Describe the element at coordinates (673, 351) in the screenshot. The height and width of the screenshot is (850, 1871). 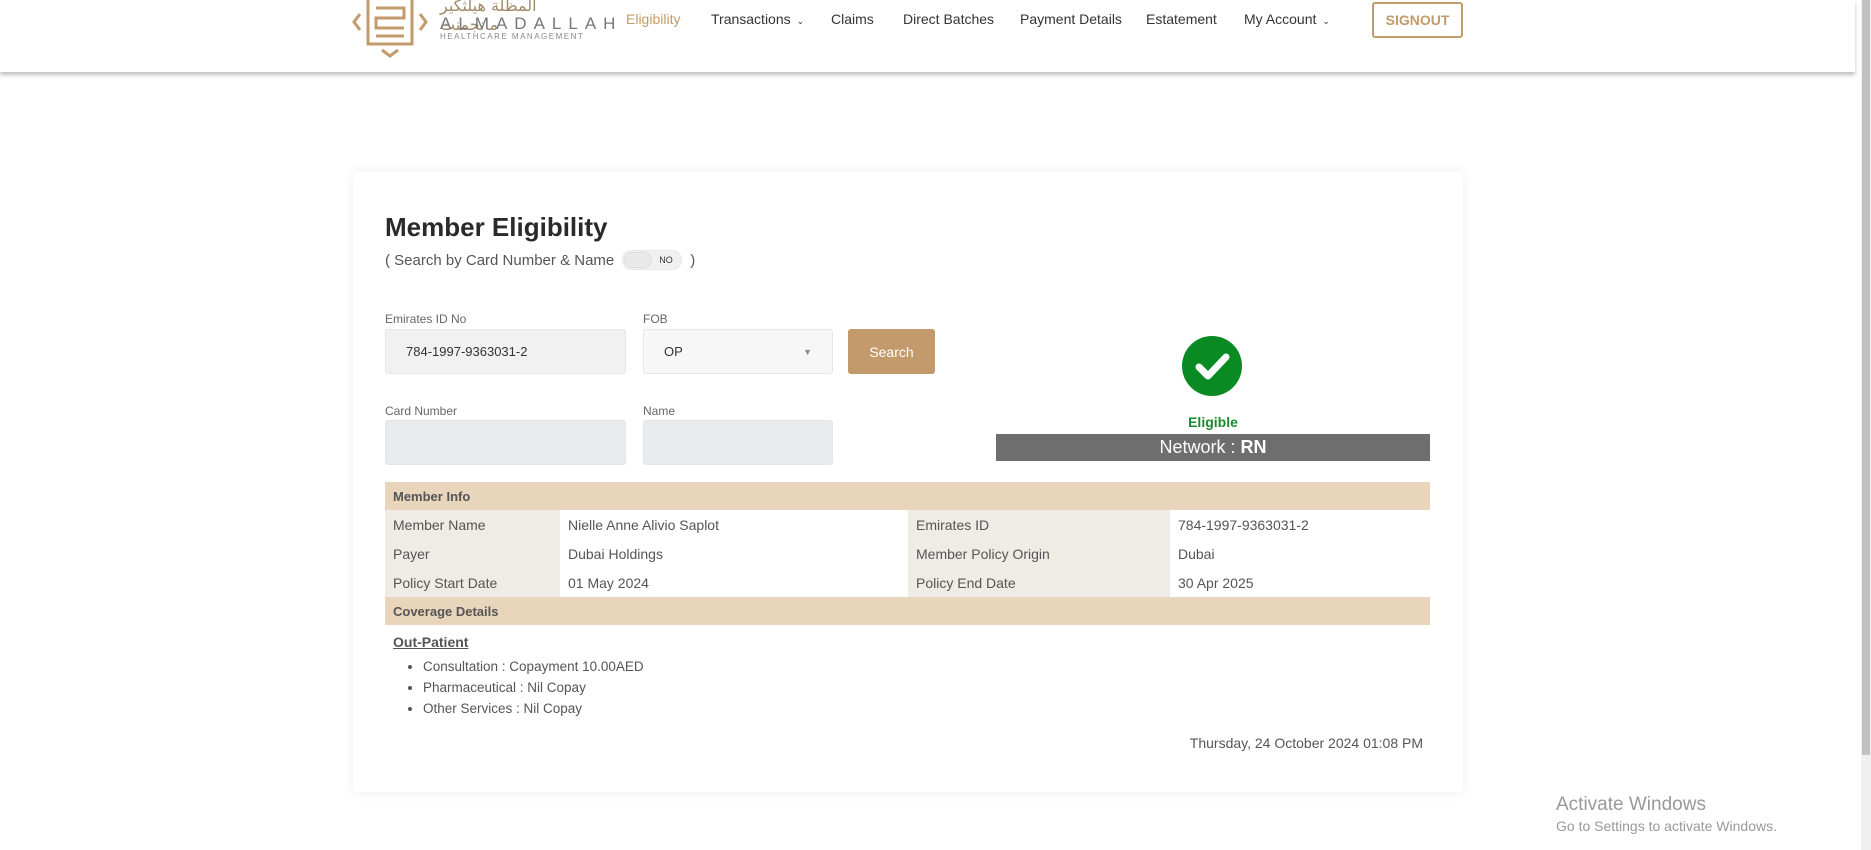
I see `fob-value: OP` at that location.